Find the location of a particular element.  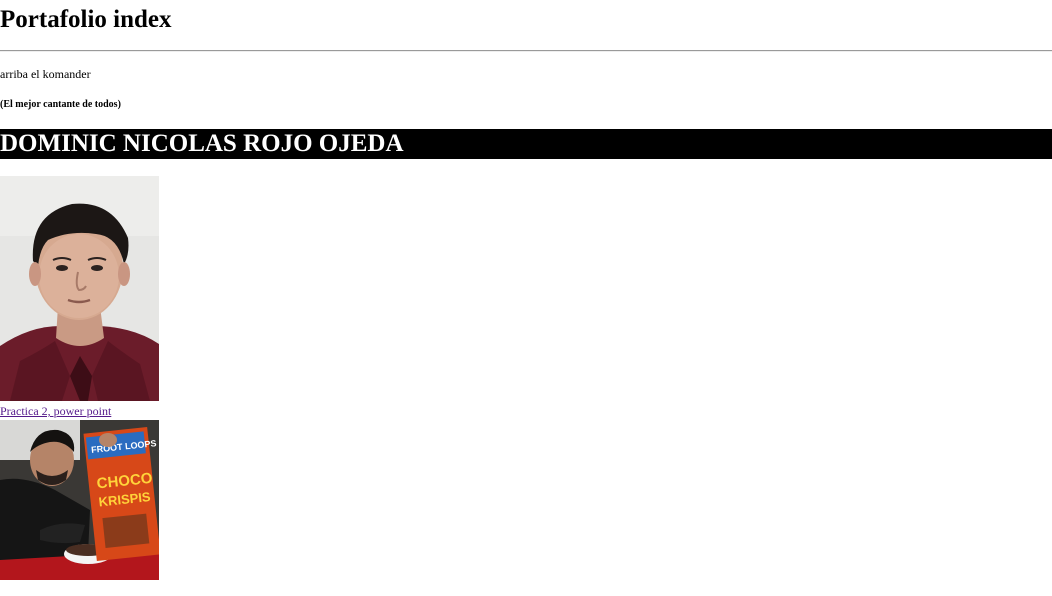

page-title: Portafolio index is located at coordinates (86, 19).